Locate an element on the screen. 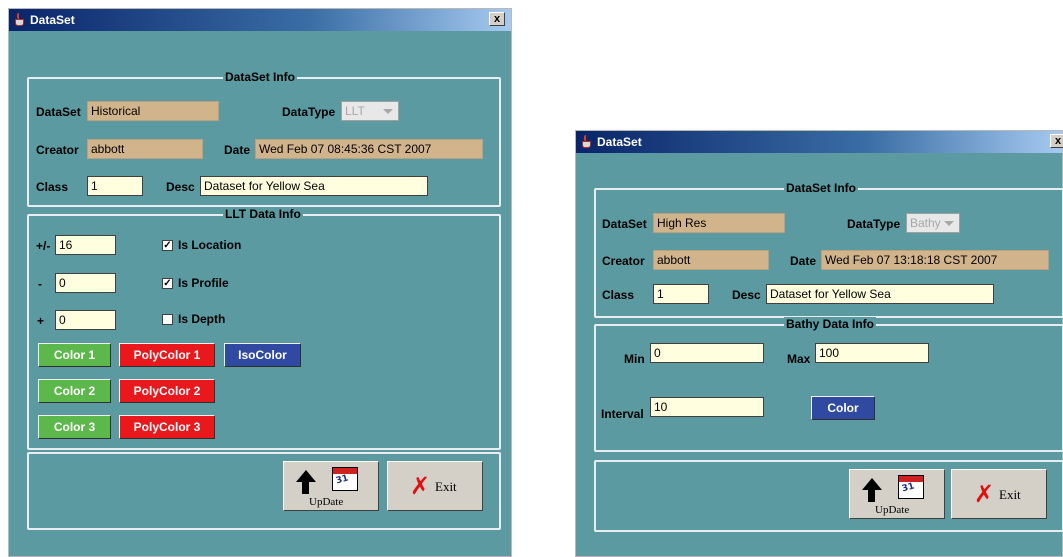 The image size is (1063, 557). datatype-select: LLT is located at coordinates (370, 111).